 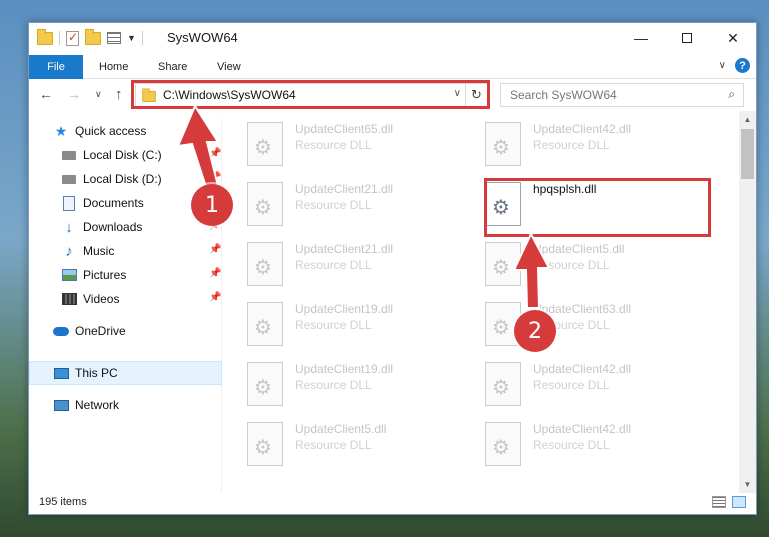 What do you see at coordinates (719, 502) in the screenshot?
I see `details-view-icon` at bounding box center [719, 502].